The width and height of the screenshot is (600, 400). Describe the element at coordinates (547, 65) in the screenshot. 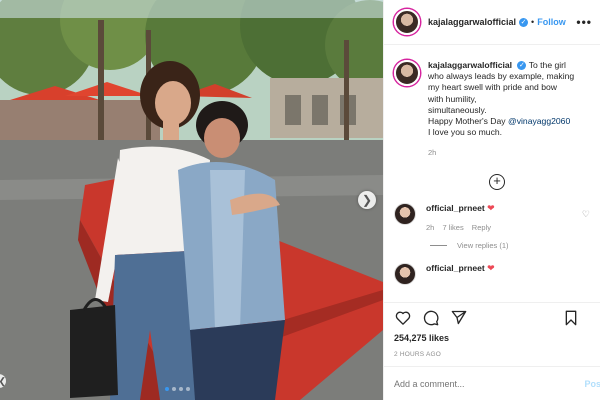

I see `caption-text: To the girl` at that location.